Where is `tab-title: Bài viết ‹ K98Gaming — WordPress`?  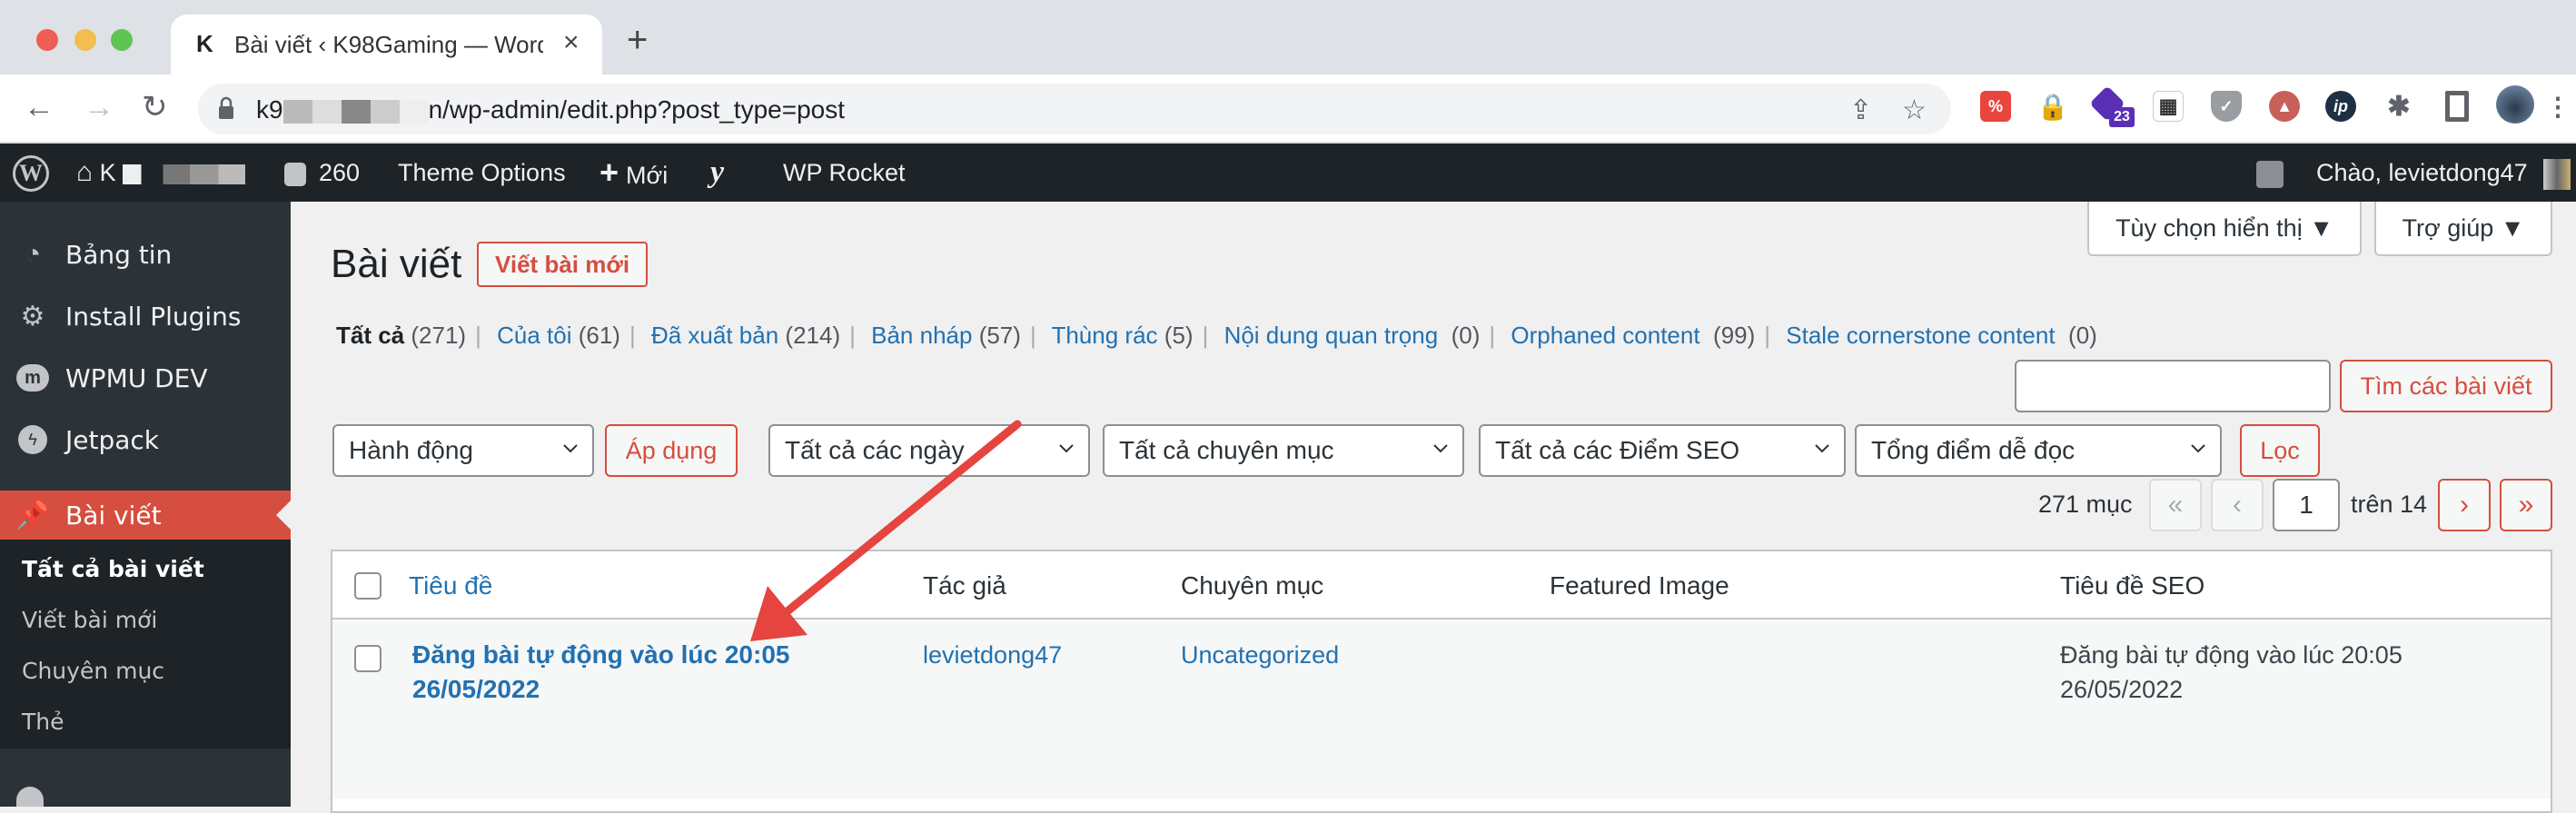
tab-title: Bài viết ‹ K98Gaming — WordPress is located at coordinates (388, 44).